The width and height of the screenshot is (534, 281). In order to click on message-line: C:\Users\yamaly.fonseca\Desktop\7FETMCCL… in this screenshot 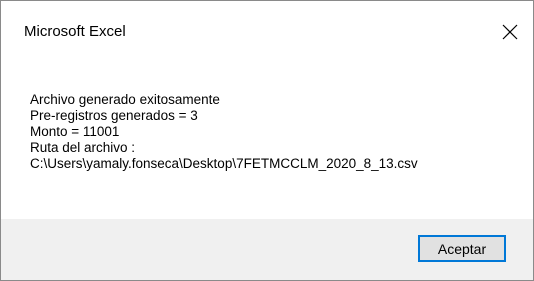, I will do `click(224, 163)`.